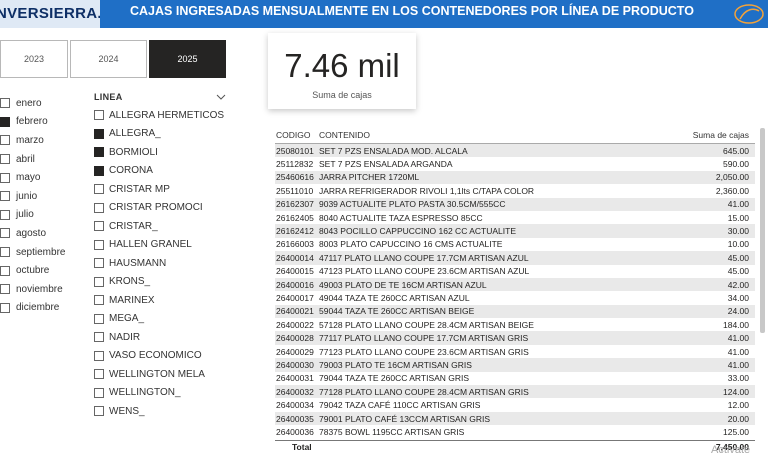  I want to click on month-item-enero: enero, so click(32, 103).